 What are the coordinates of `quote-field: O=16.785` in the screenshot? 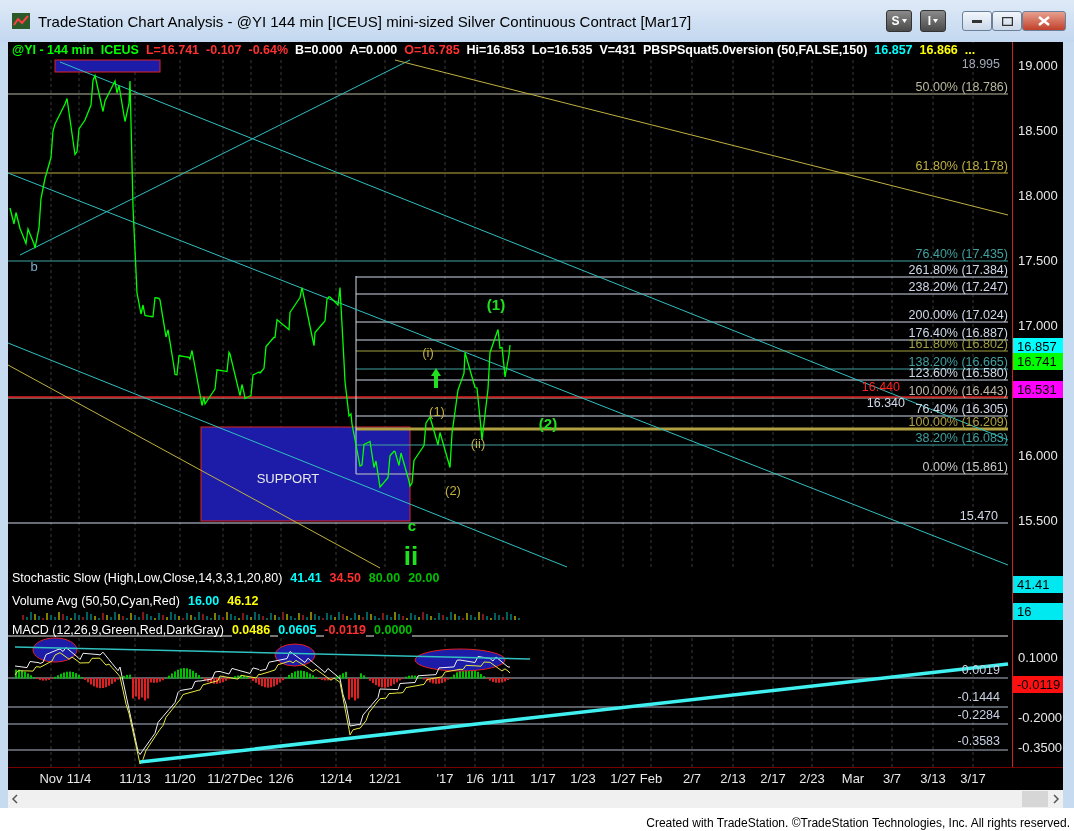 It's located at (432, 50).